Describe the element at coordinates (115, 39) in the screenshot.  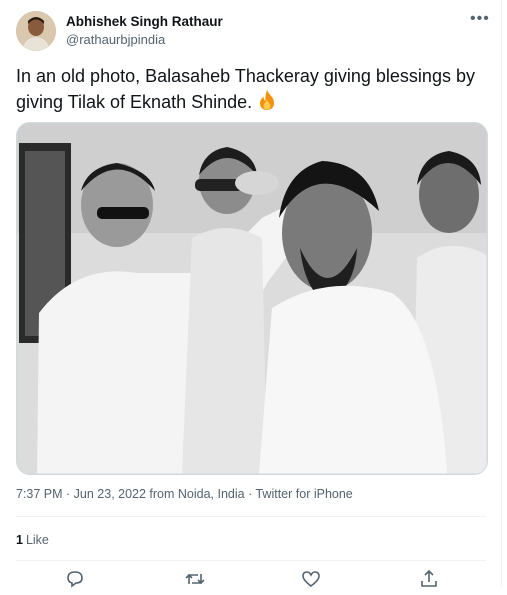
I see `author-handle: @rathaurbjpindia` at that location.